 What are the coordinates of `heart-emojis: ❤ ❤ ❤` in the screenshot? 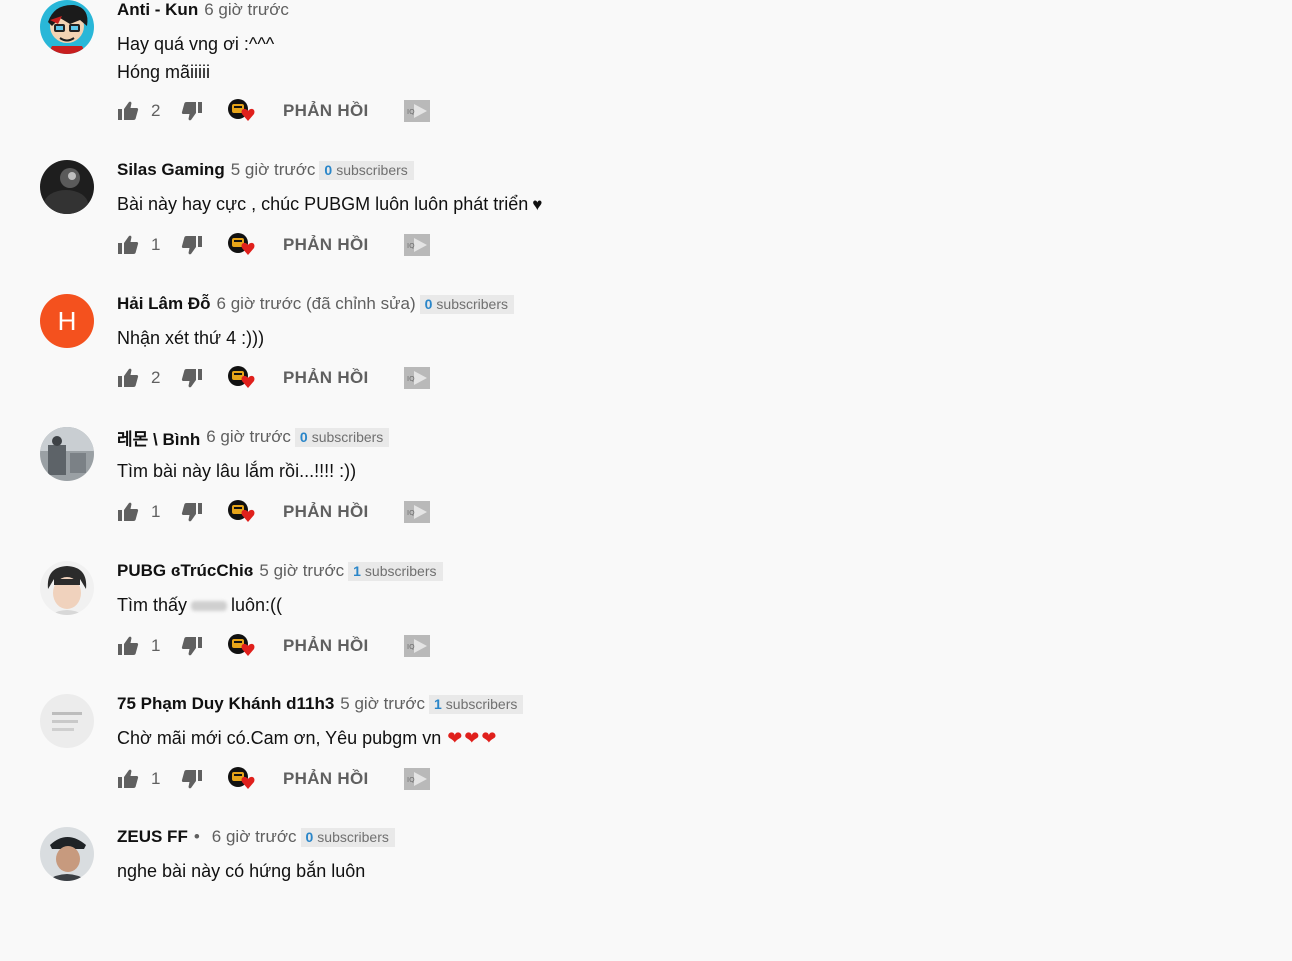 It's located at (472, 738).